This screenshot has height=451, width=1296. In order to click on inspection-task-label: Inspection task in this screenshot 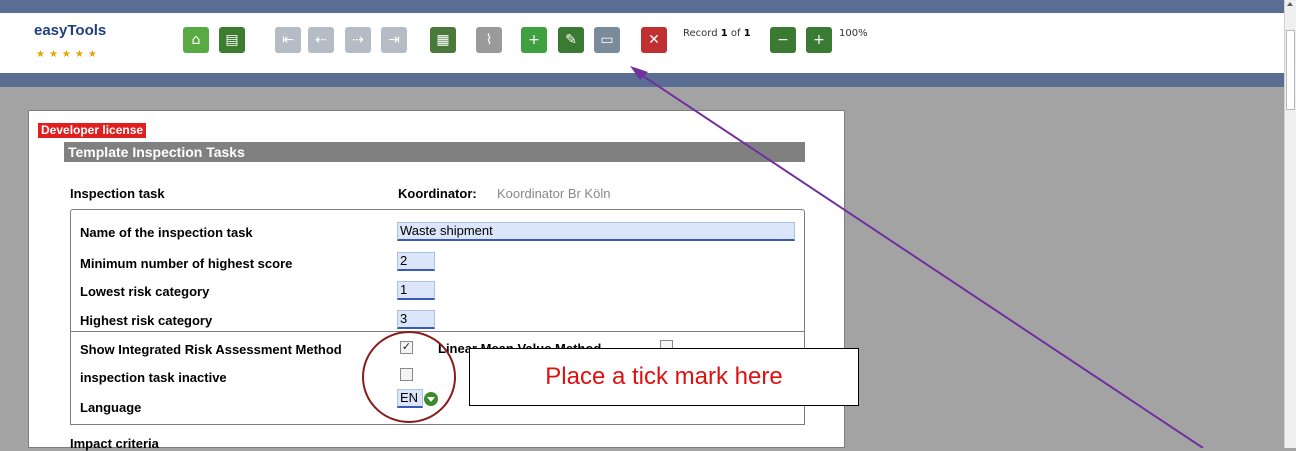, I will do `click(117, 193)`.